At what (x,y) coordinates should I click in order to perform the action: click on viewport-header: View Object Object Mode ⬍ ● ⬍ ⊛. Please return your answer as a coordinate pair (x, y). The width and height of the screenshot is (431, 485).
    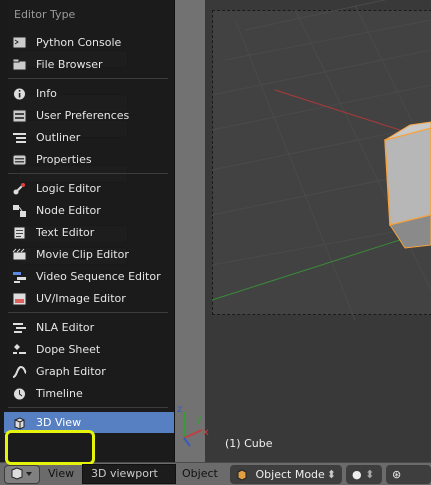
    Looking at the image, I should click on (215, 473).